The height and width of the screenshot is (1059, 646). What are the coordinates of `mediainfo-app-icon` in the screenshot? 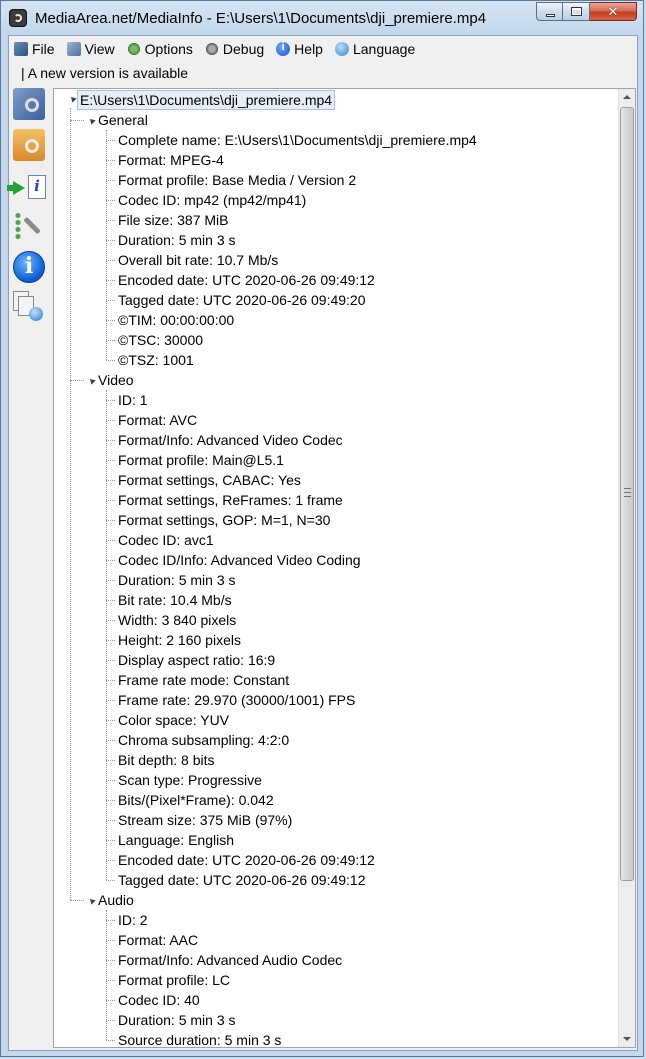 It's located at (18, 18).